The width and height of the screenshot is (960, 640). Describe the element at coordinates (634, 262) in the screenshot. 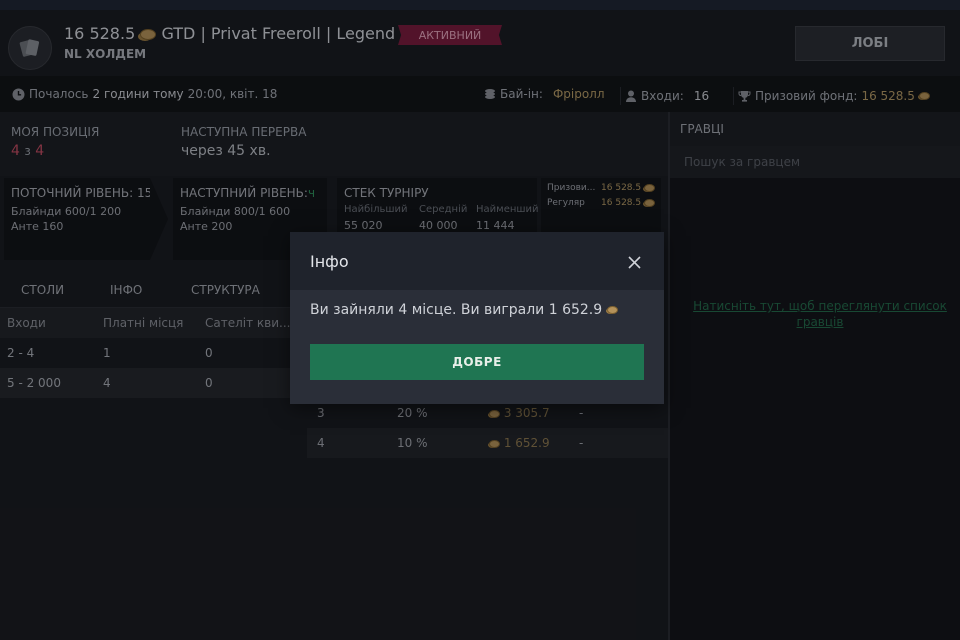

I see `close-icon` at that location.